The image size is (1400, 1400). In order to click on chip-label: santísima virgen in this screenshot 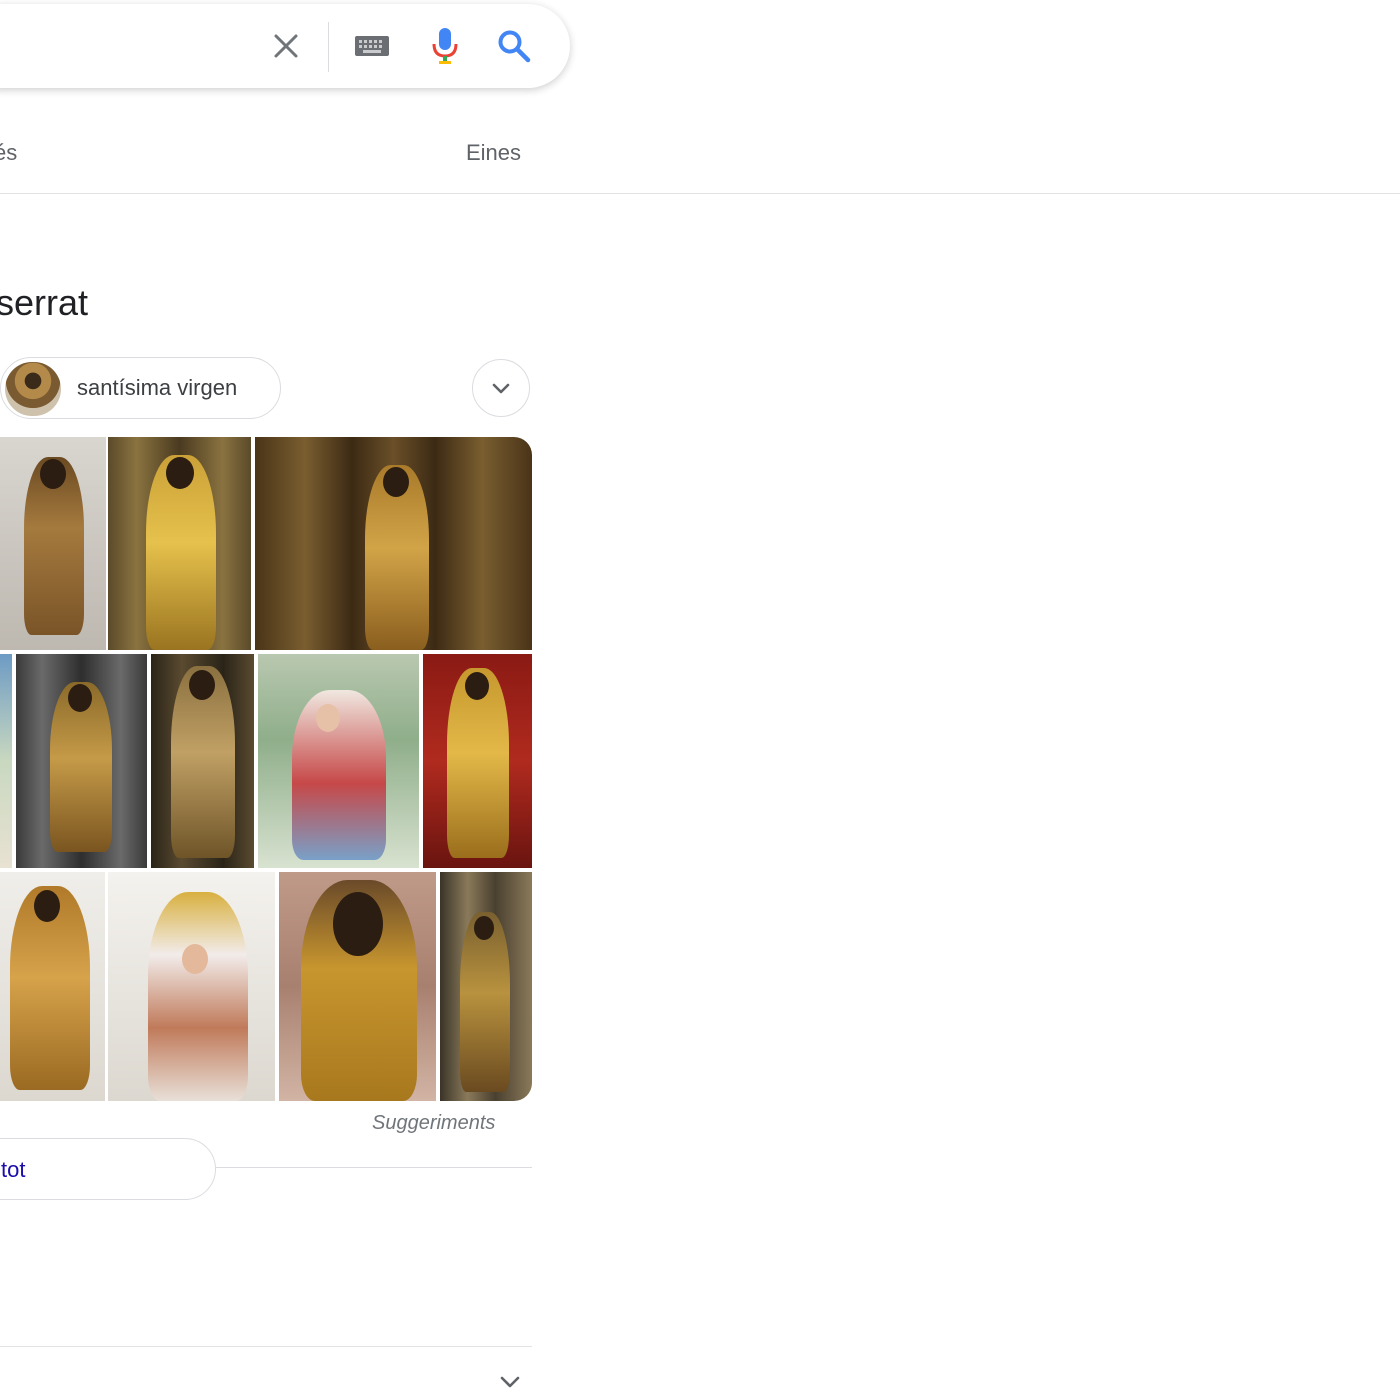, I will do `click(157, 387)`.